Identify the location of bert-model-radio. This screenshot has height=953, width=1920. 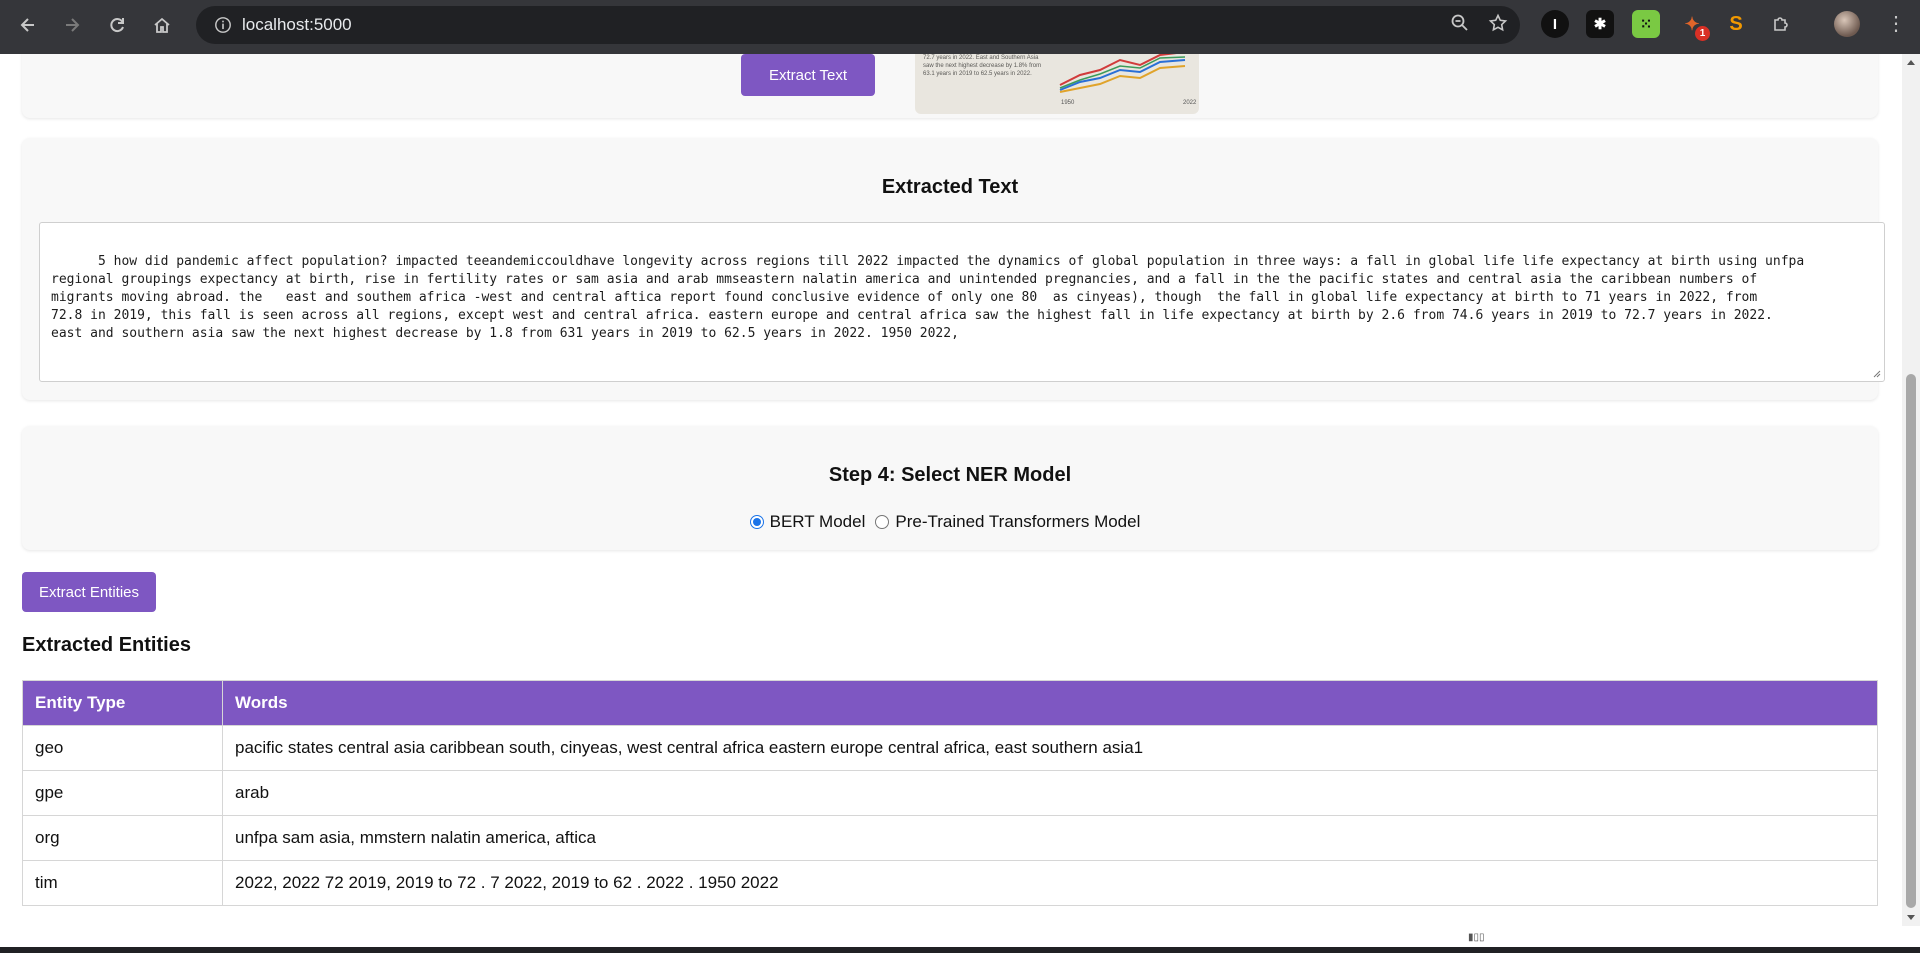
(756, 522).